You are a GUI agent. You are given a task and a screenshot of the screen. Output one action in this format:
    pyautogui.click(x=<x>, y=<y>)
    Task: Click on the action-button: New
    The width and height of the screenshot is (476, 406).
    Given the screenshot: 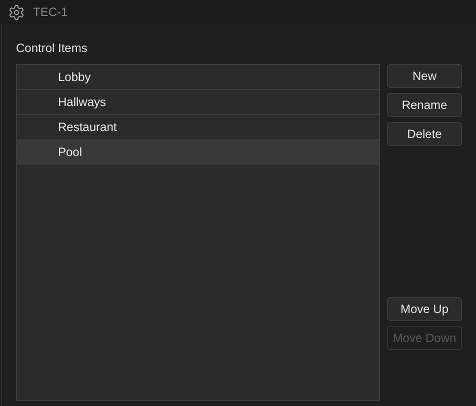 What is the action you would take?
    pyautogui.click(x=424, y=76)
    